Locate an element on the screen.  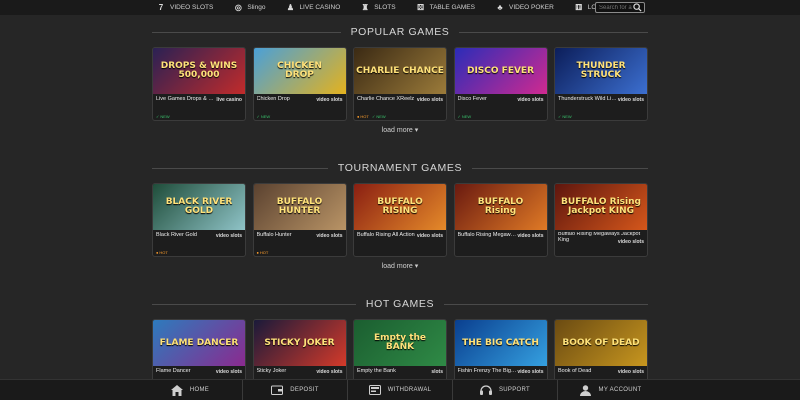
bottom-home: HOME is located at coordinates (190, 390).